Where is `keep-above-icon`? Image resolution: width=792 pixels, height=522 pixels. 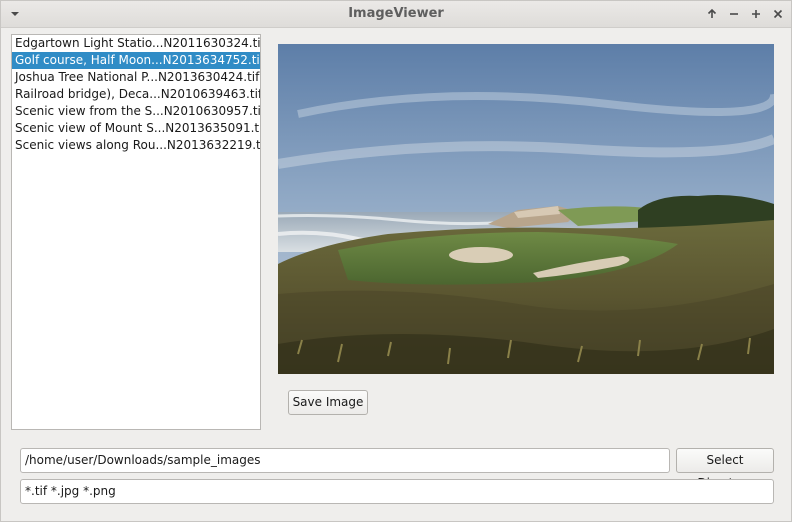 keep-above-icon is located at coordinates (712, 14).